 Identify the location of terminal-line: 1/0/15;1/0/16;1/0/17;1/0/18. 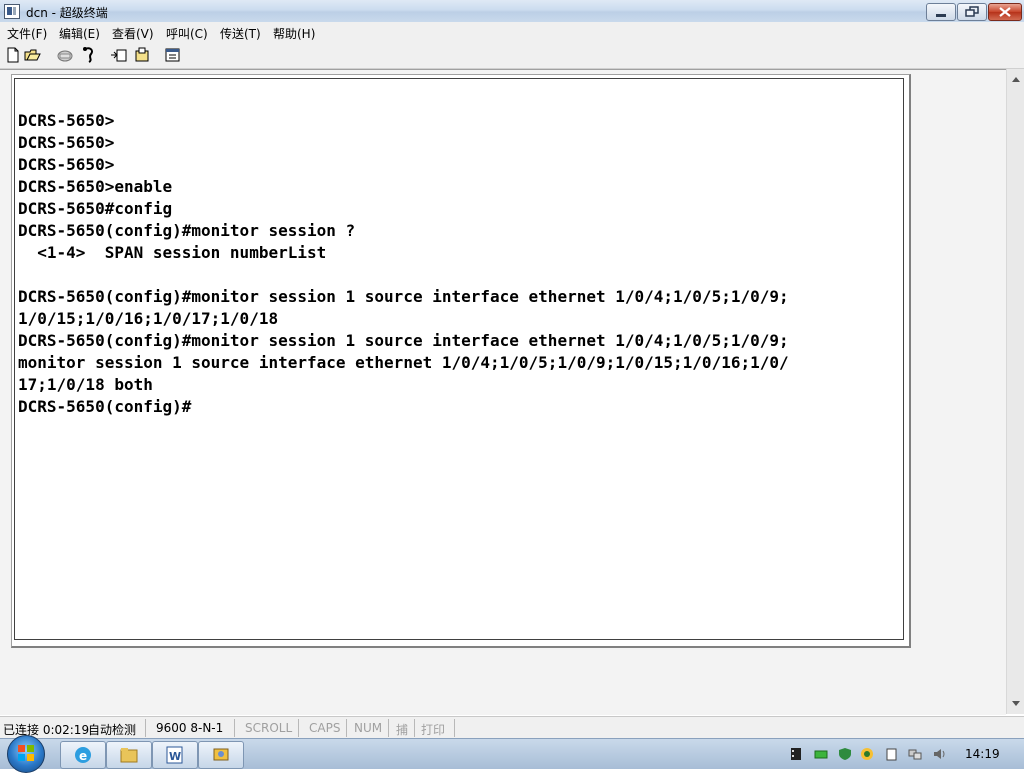
(148, 318).